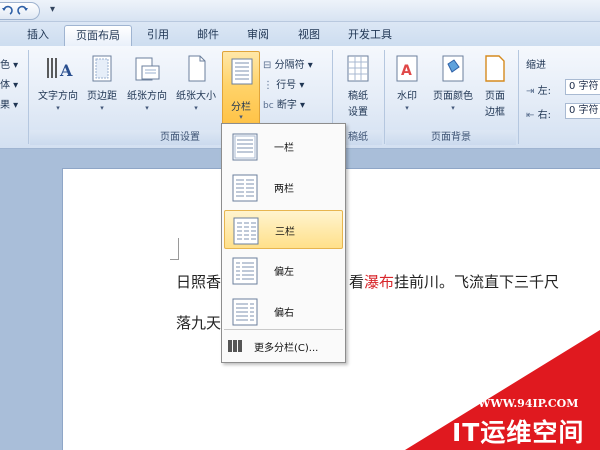 The width and height of the screenshot is (600, 450). I want to click on qat-customize-icon: ▾, so click(52, 9).